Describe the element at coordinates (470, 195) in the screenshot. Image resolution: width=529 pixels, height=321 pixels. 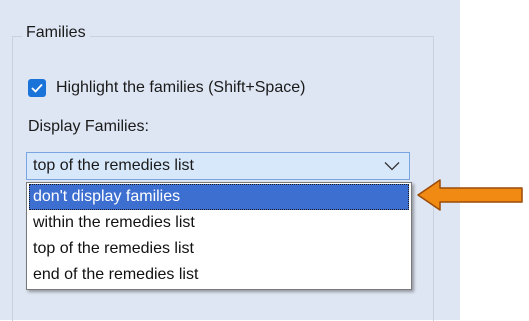
I see `arrow-left-icon` at that location.